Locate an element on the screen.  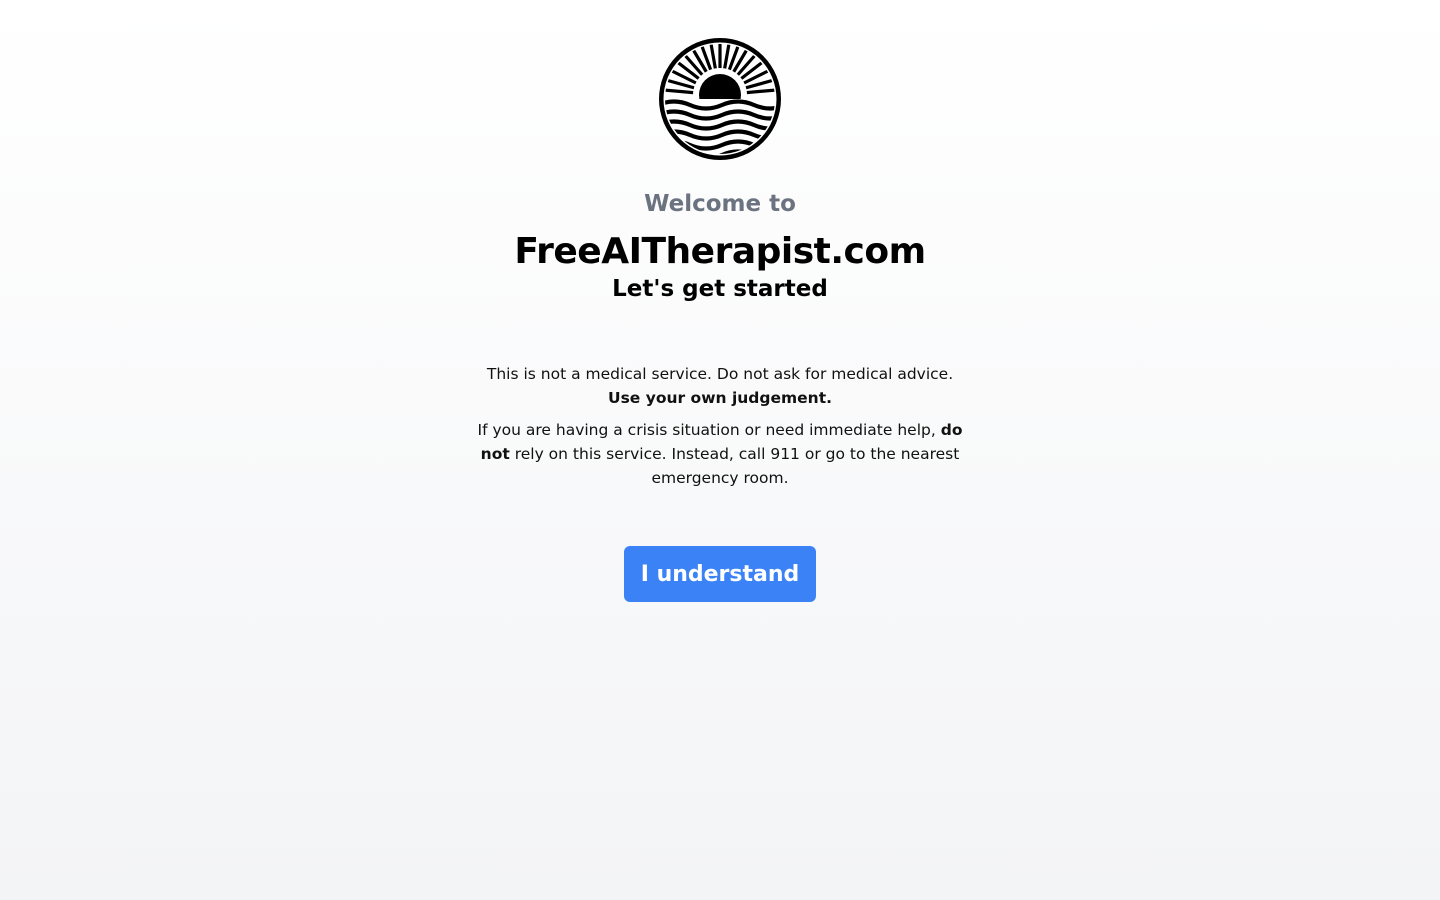
site-title: FreeAITherapist.com is located at coordinates (720, 251).